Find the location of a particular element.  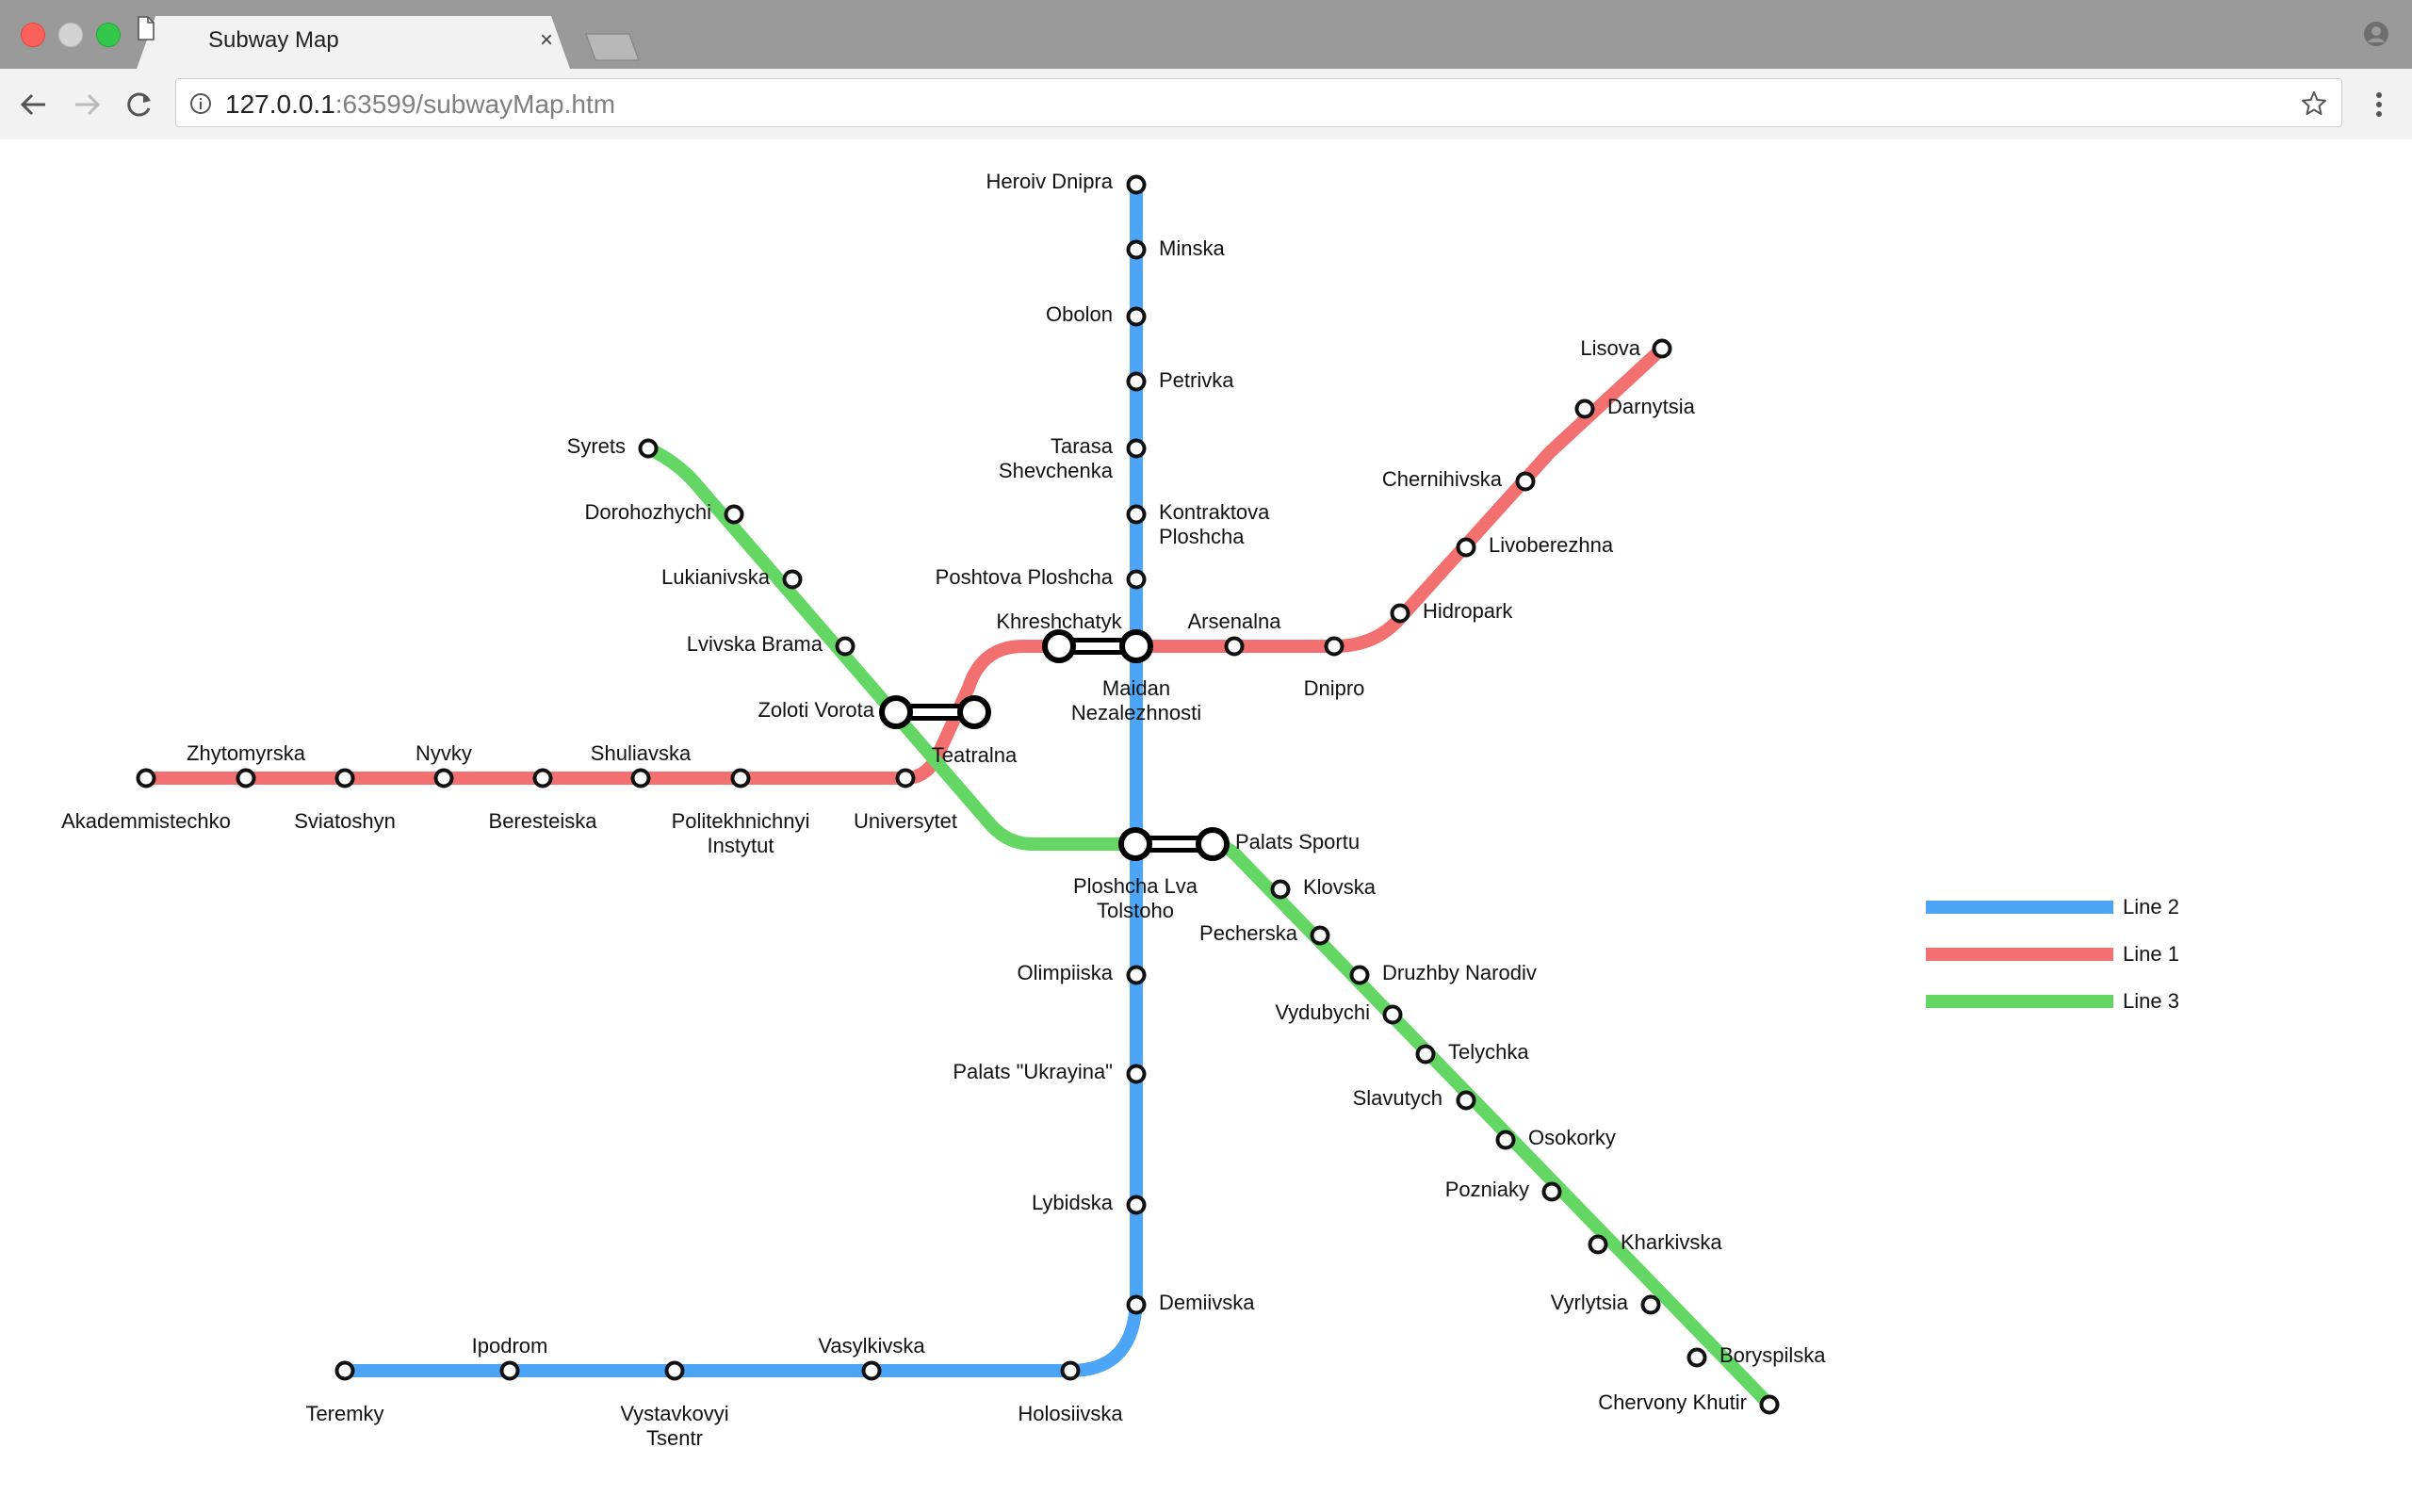

station-demiivska: Demiivska is located at coordinates (1191, 1303).